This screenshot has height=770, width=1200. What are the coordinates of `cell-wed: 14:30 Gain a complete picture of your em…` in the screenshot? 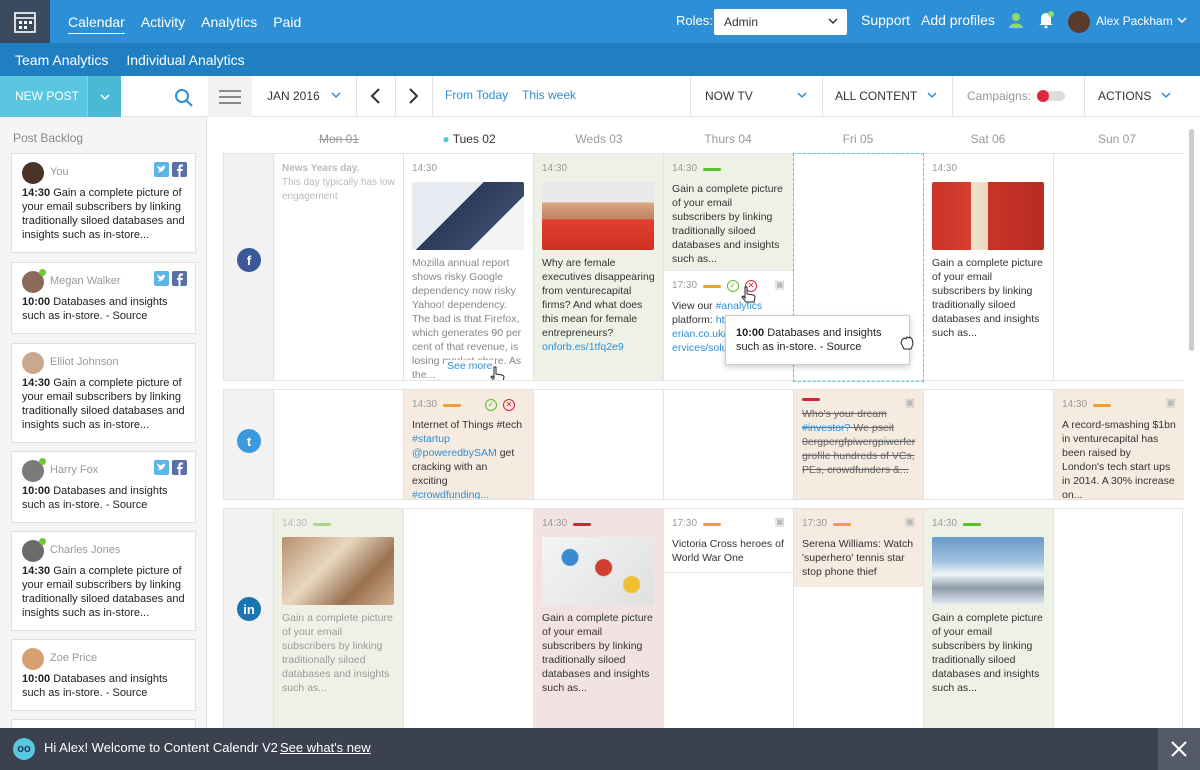 It's located at (599, 618).